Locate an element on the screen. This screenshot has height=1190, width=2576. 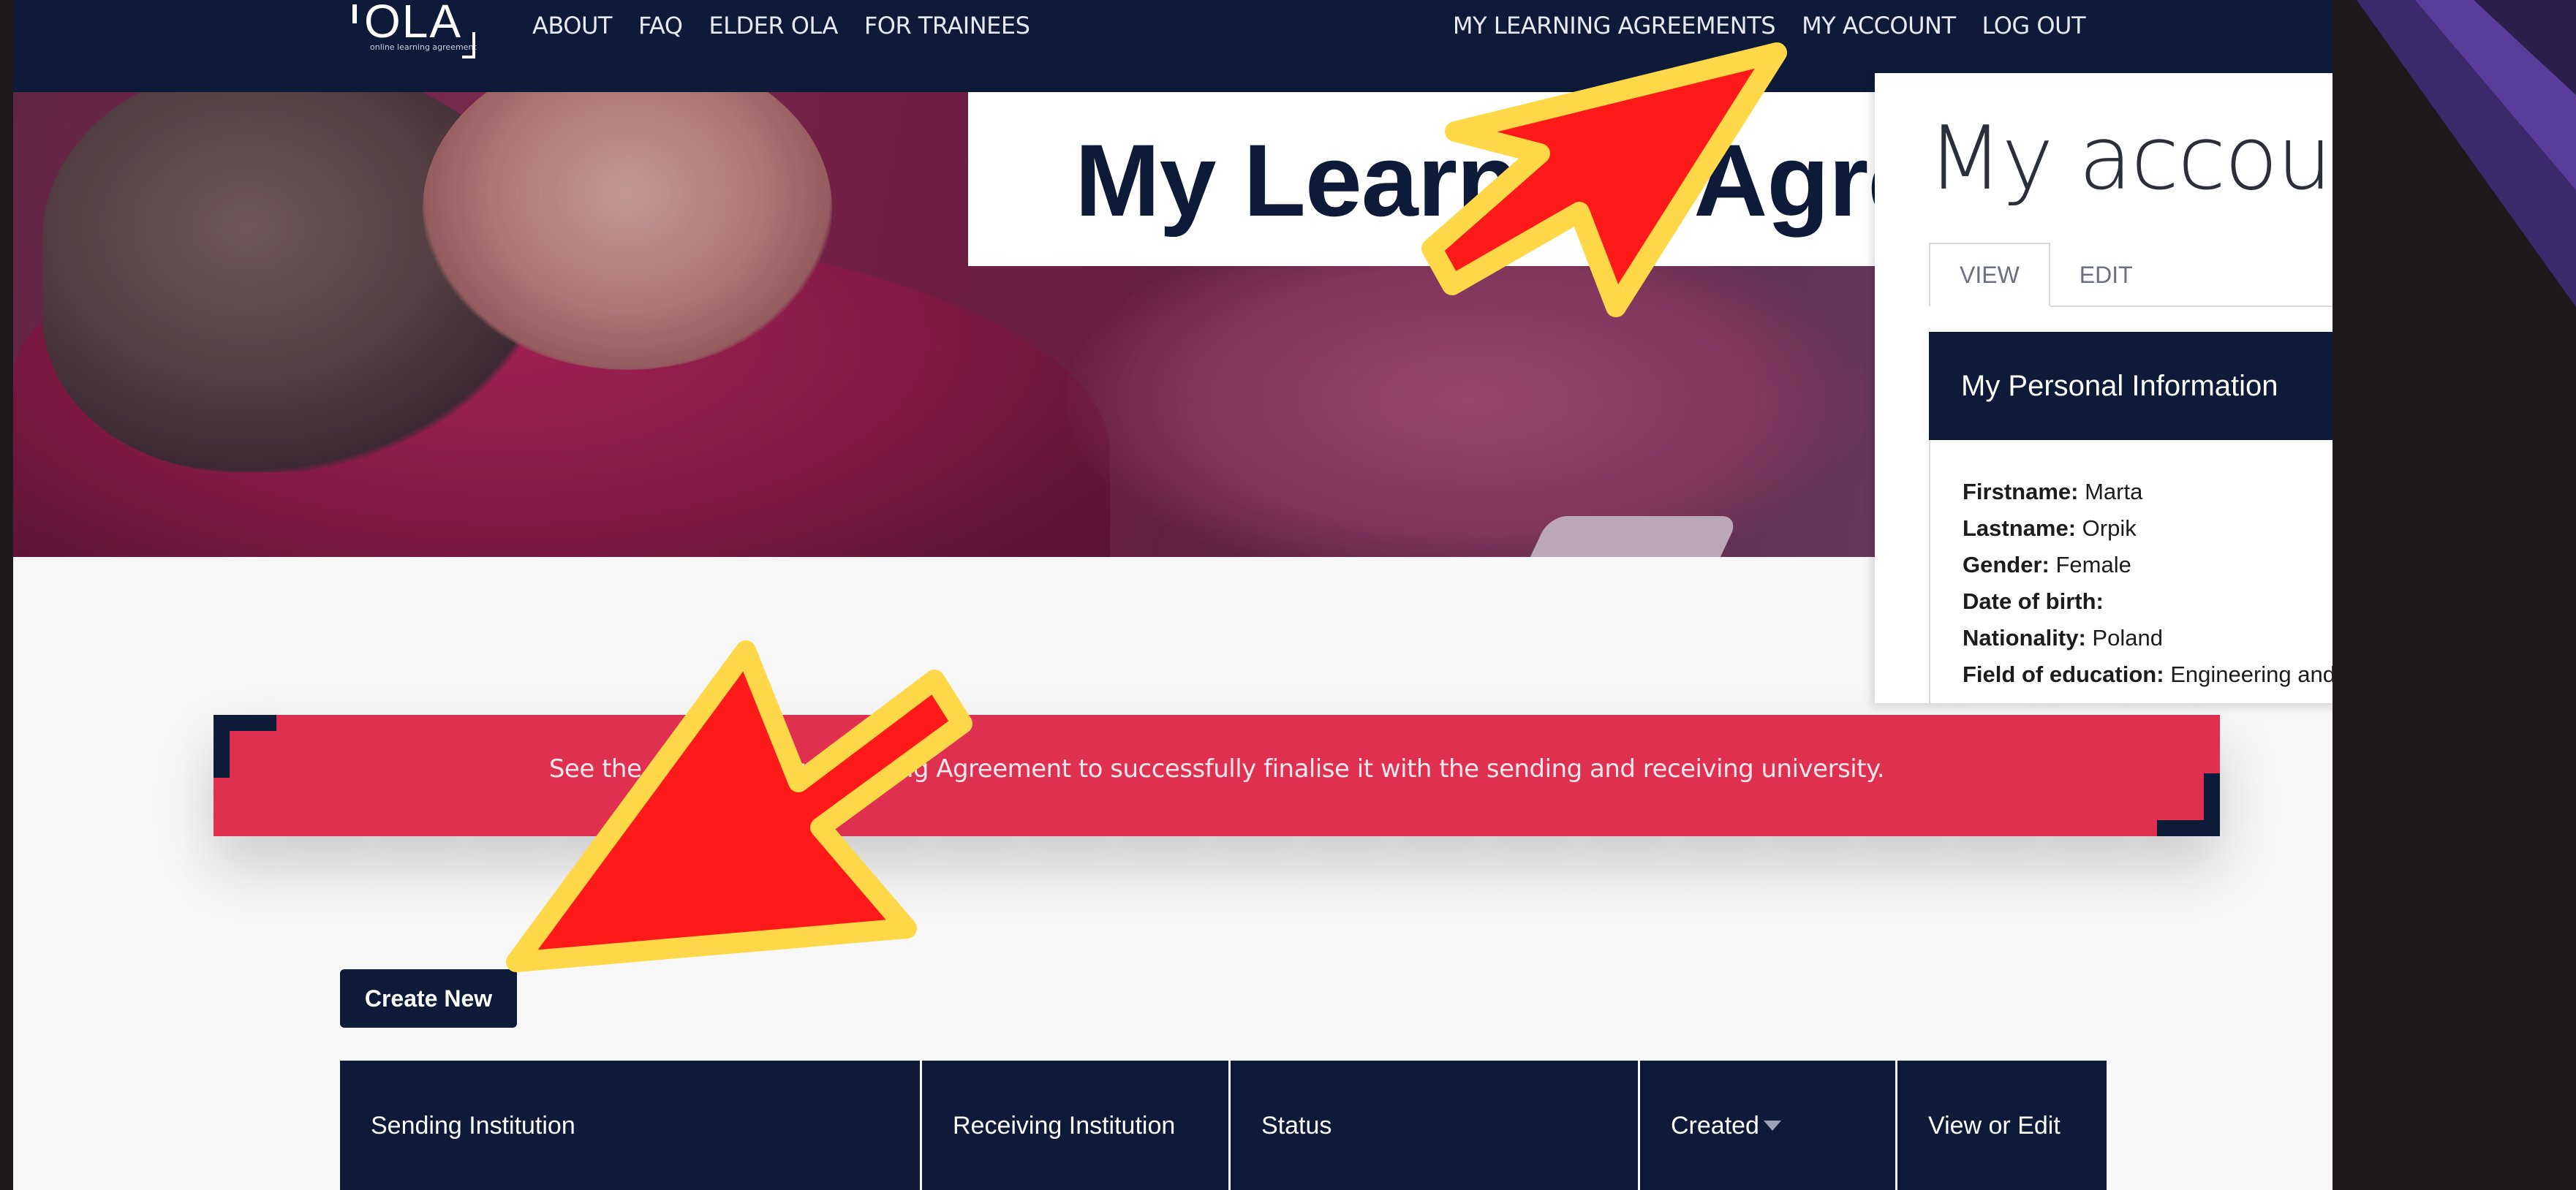
nav-for-trainees: FOR TRAINEES is located at coordinates (947, 25).